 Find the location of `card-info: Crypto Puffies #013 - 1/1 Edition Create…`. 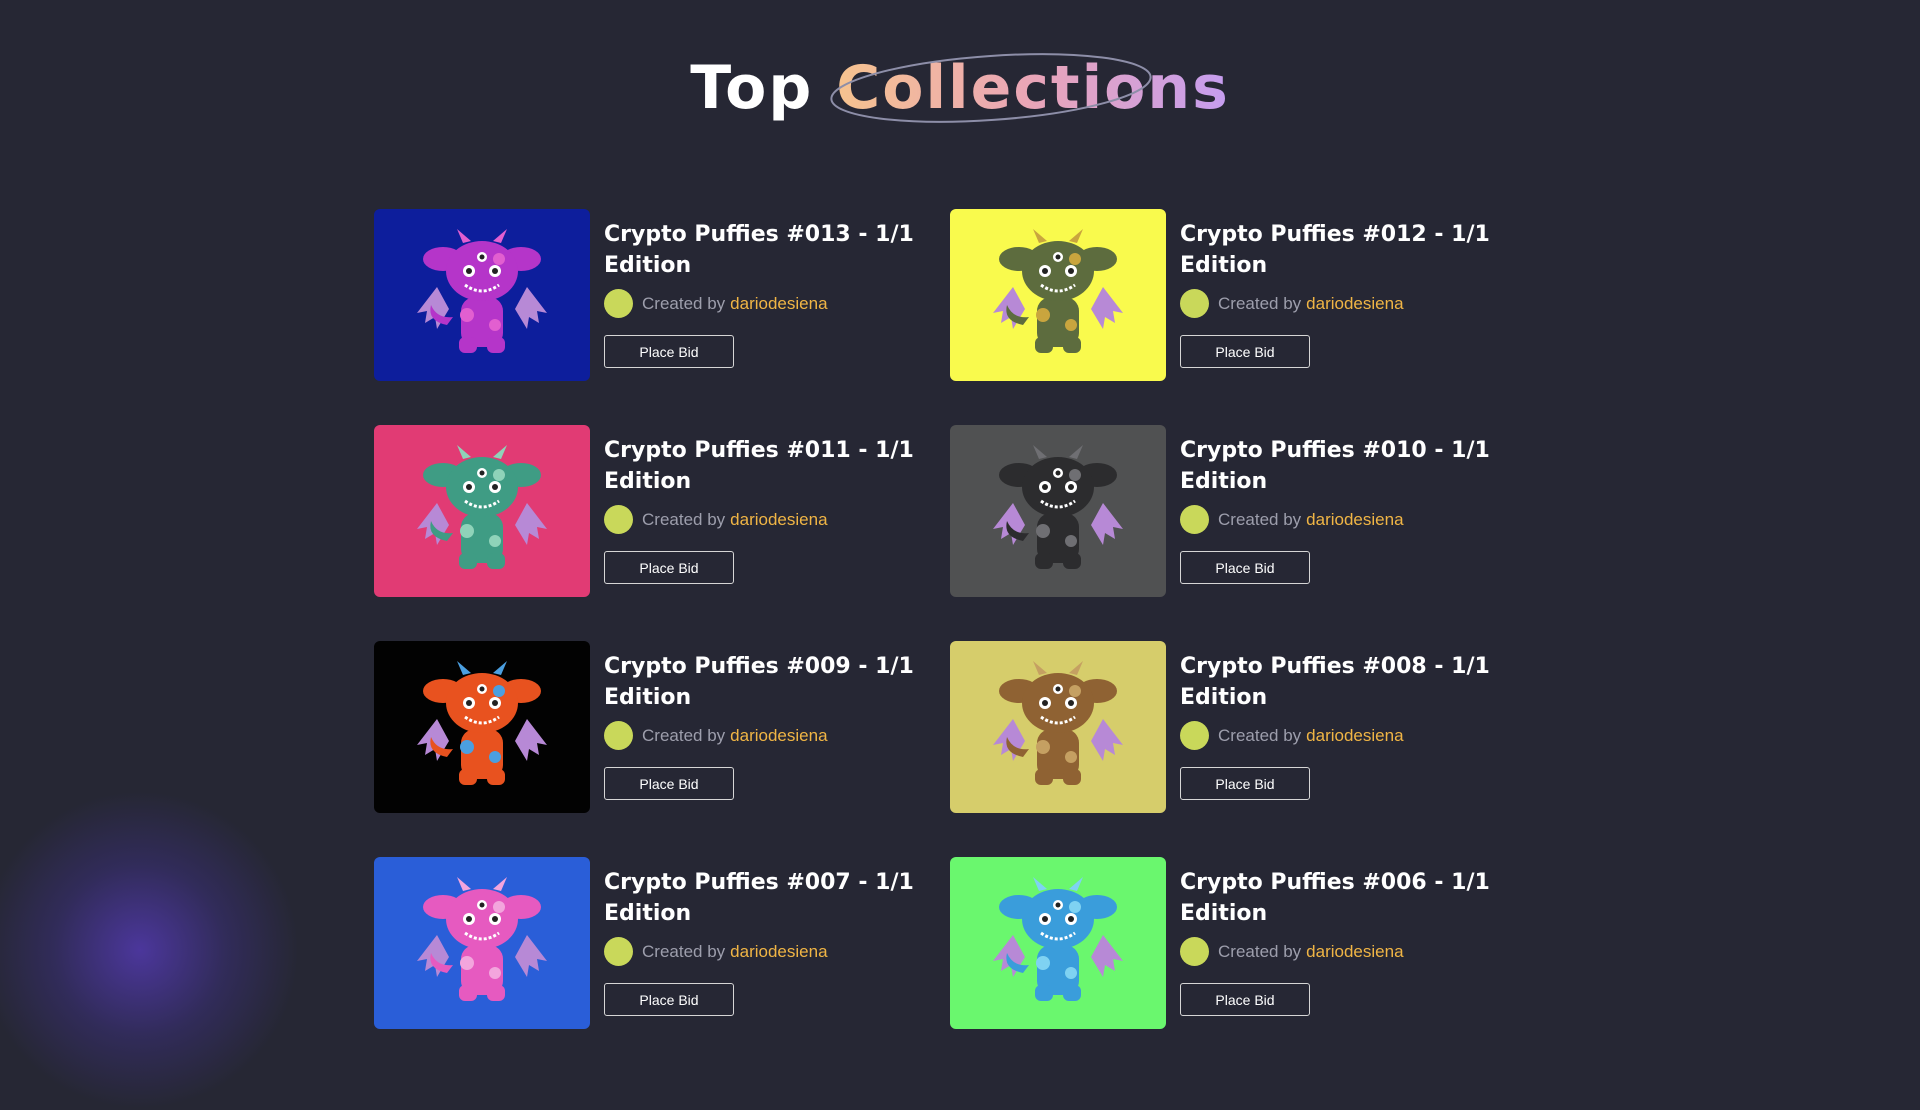

card-info: Crypto Puffies #013 - 1/1 Edition Create… is located at coordinates (764, 295).